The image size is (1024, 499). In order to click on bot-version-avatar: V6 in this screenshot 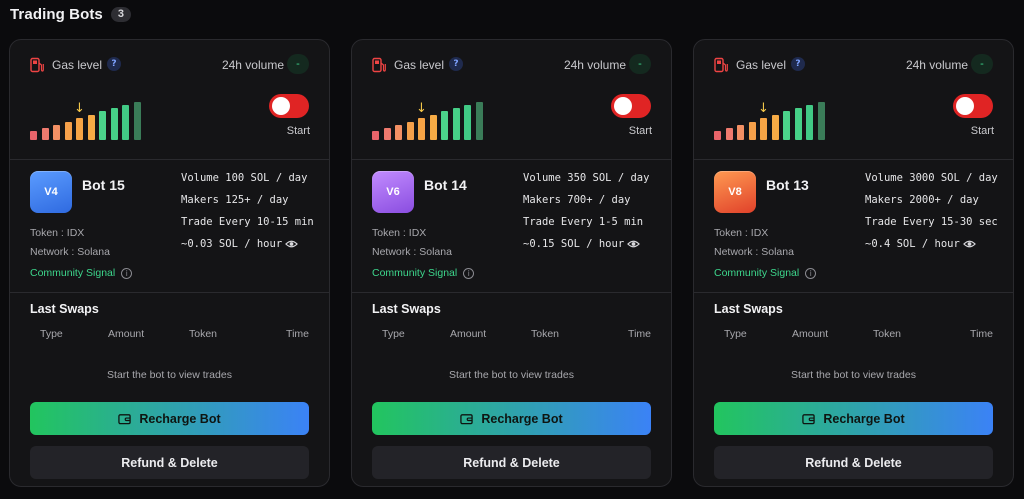, I will do `click(393, 192)`.